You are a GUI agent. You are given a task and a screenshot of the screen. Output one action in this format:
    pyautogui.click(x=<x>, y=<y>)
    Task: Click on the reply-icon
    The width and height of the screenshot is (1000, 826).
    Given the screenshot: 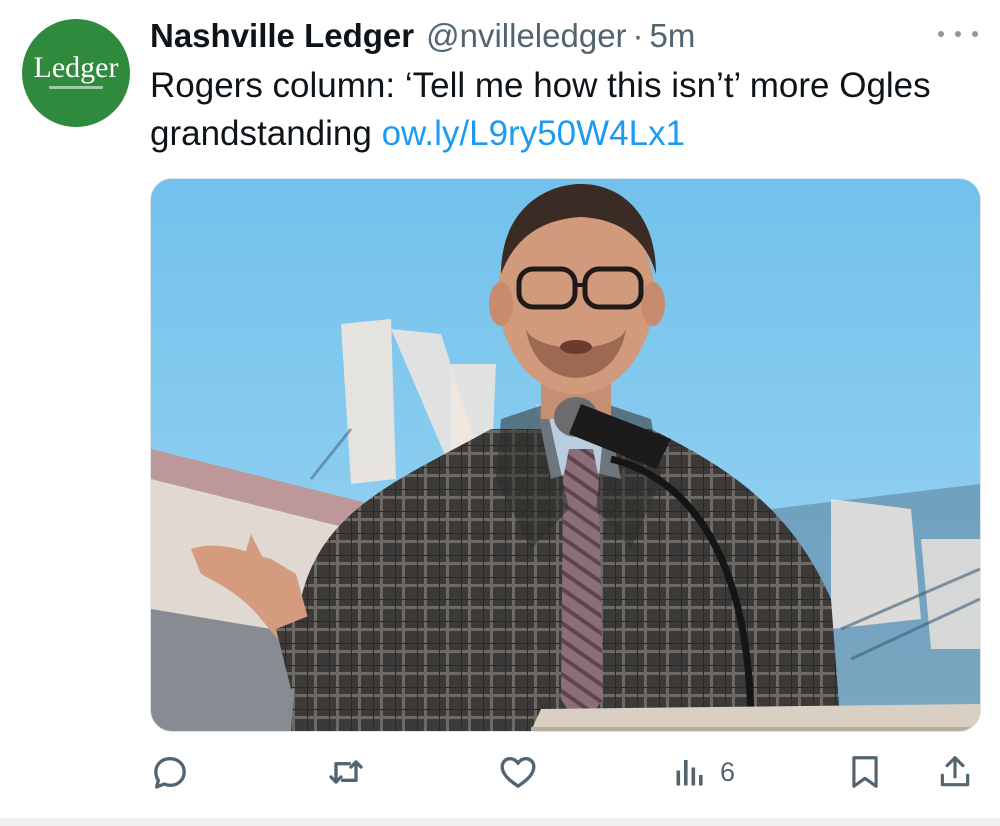 What is the action you would take?
    pyautogui.click(x=170, y=772)
    